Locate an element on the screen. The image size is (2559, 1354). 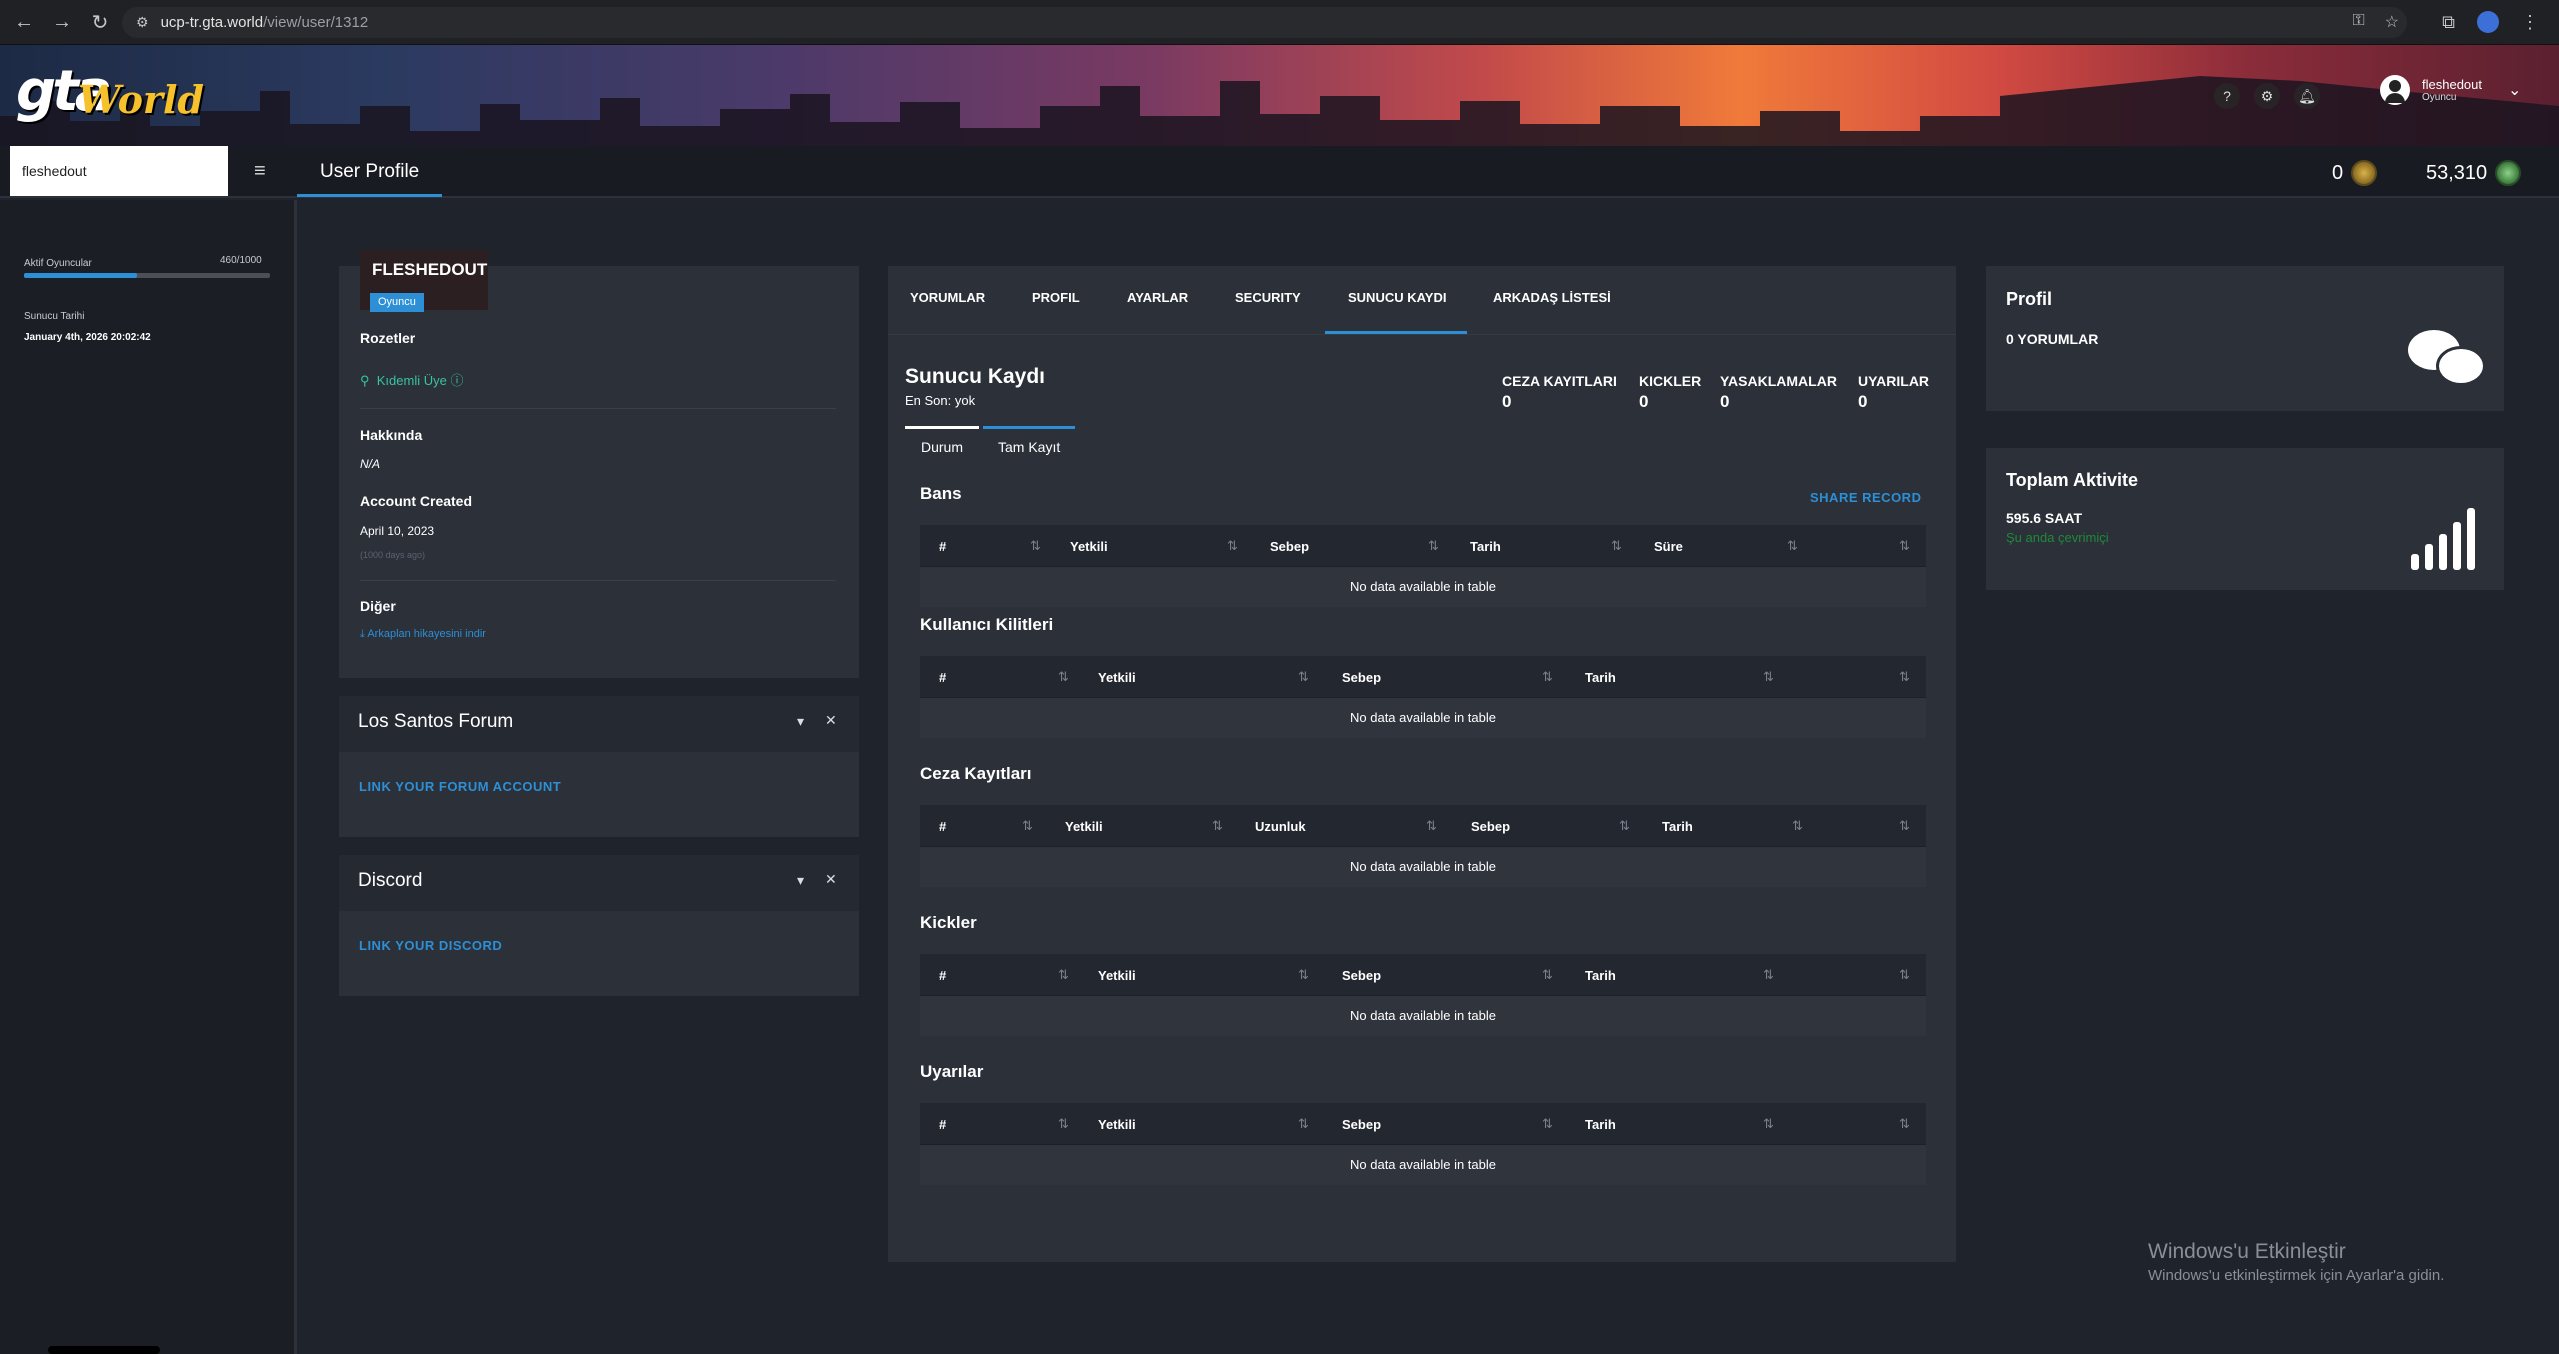
subtab-indicator is located at coordinates (1029, 427).